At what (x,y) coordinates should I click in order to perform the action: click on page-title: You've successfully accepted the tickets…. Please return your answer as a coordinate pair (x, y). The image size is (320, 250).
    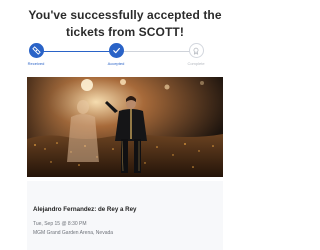
    Looking at the image, I should click on (125, 24).